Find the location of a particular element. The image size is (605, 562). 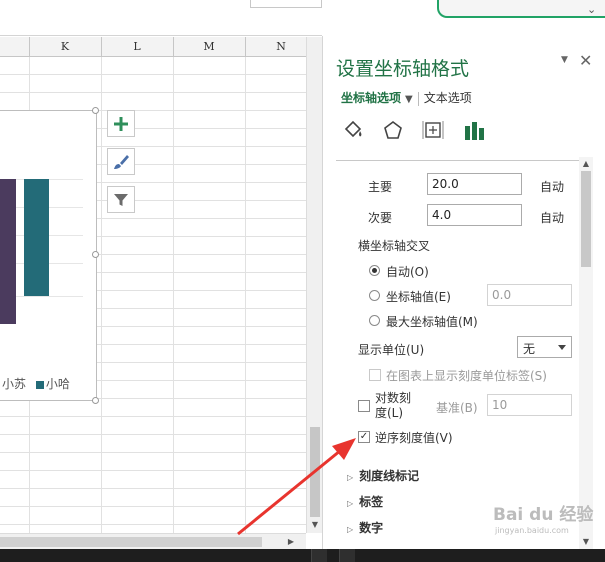

effects-tab is located at coordinates (393, 130).